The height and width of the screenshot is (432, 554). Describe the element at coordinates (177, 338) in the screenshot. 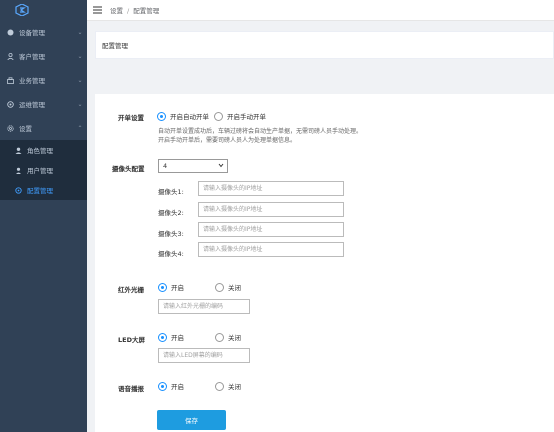

I see `led-on-label: 开启` at that location.